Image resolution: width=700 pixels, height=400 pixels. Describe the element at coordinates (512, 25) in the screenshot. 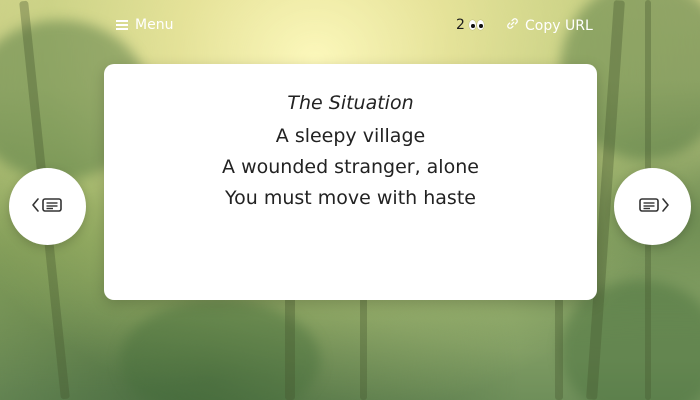

I see `link-icon` at that location.